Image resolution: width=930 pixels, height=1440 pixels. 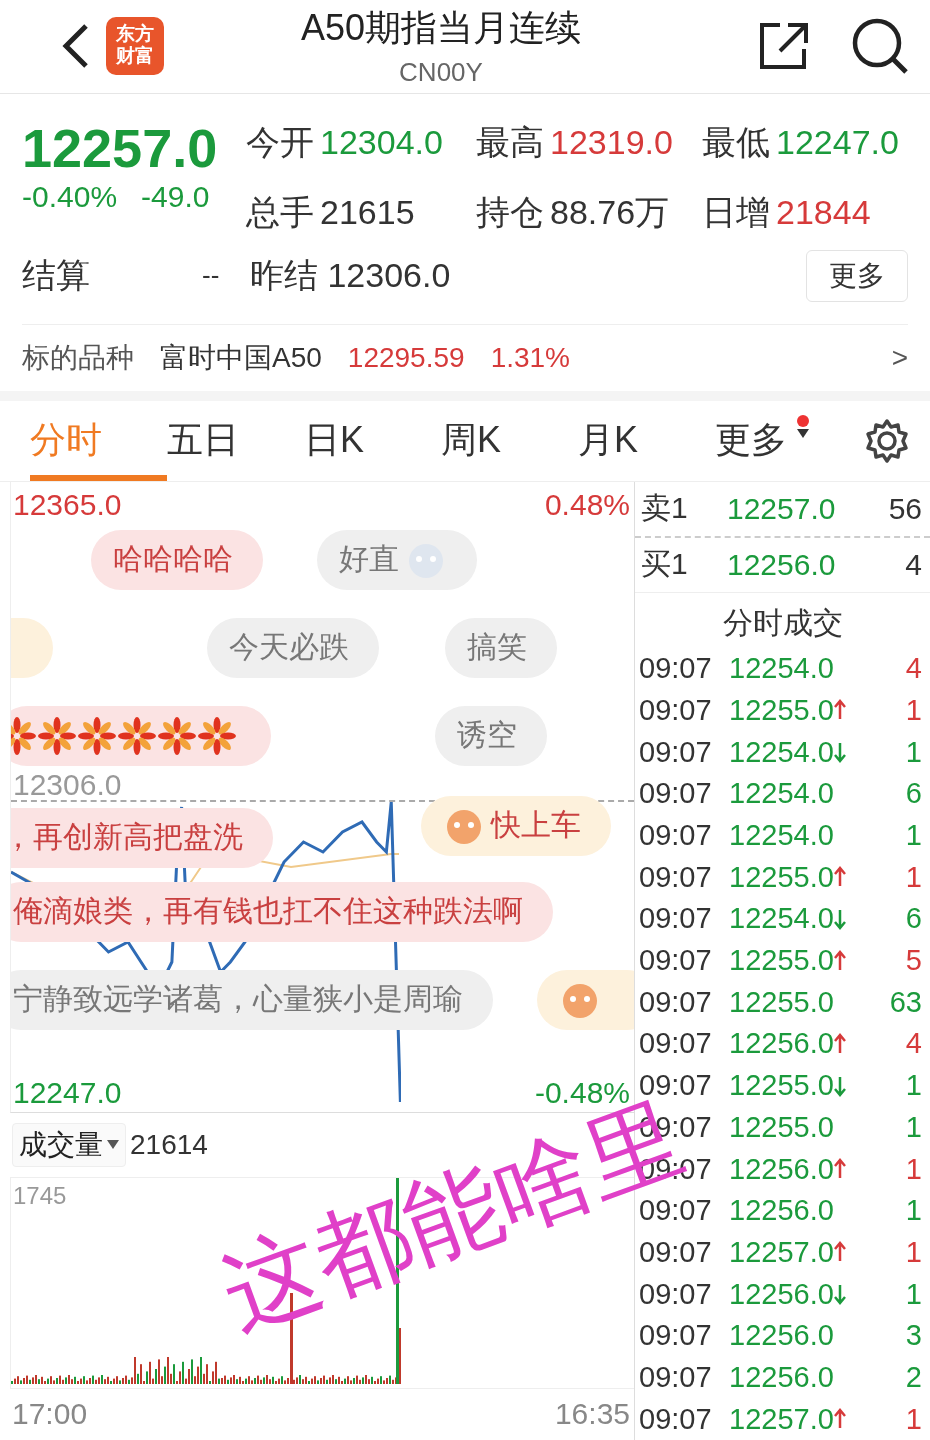 I want to click on more-button: 更多, so click(x=857, y=275).